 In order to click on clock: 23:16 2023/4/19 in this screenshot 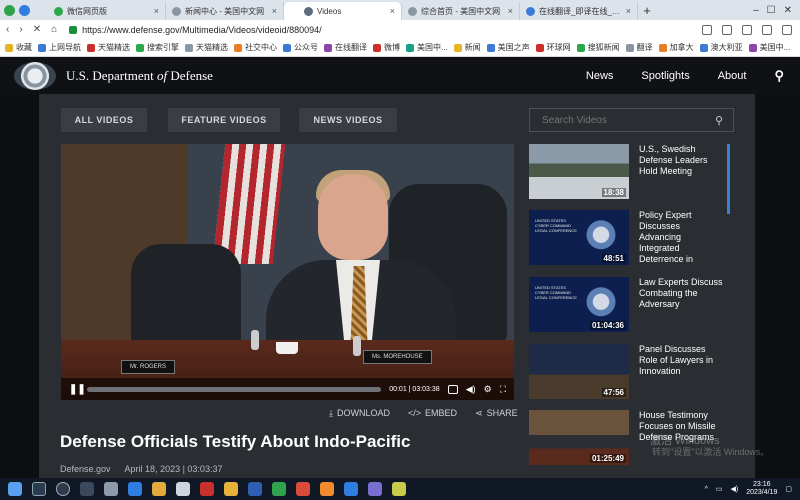, I will do `click(761, 489)`.